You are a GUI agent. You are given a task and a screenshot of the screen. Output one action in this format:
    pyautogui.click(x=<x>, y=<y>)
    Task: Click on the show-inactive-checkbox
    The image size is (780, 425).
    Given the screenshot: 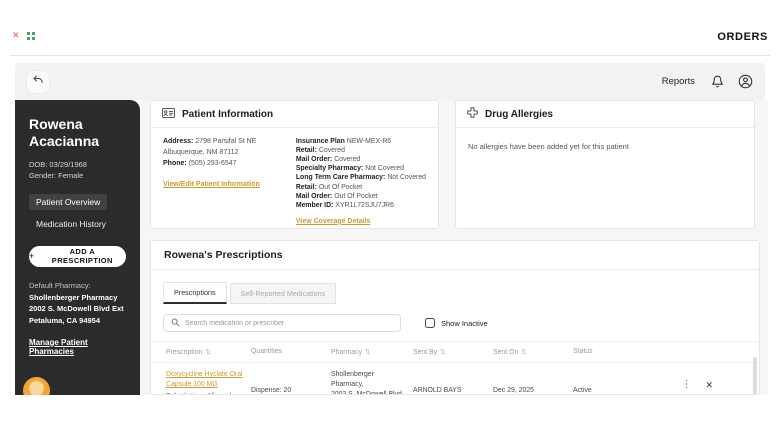 What is the action you would take?
    pyautogui.click(x=430, y=323)
    